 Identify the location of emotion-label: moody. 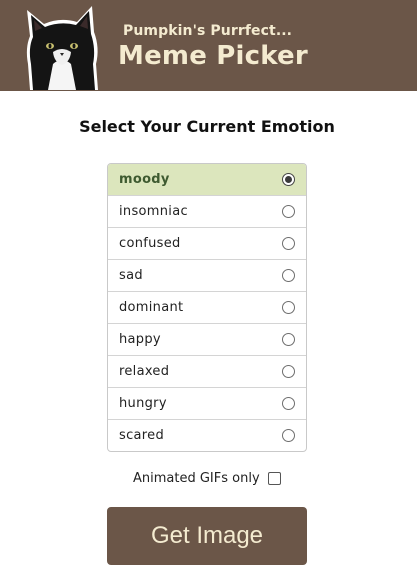
(144, 179).